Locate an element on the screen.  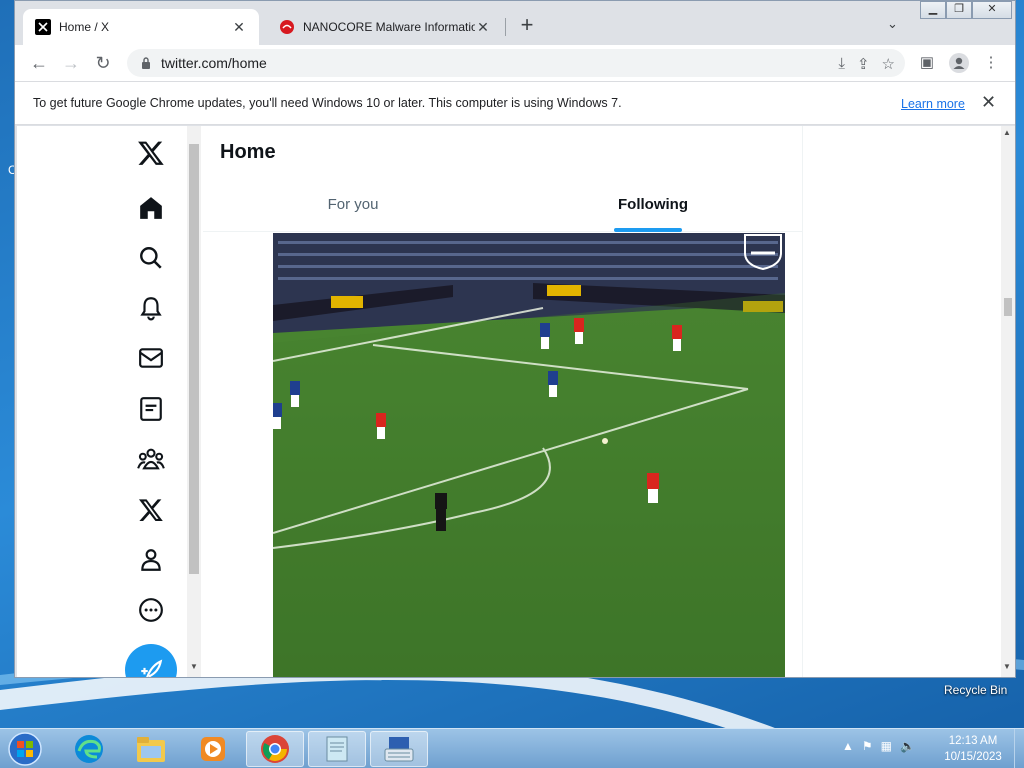
install-app-icon: ⤓ is located at coordinates (841, 64).